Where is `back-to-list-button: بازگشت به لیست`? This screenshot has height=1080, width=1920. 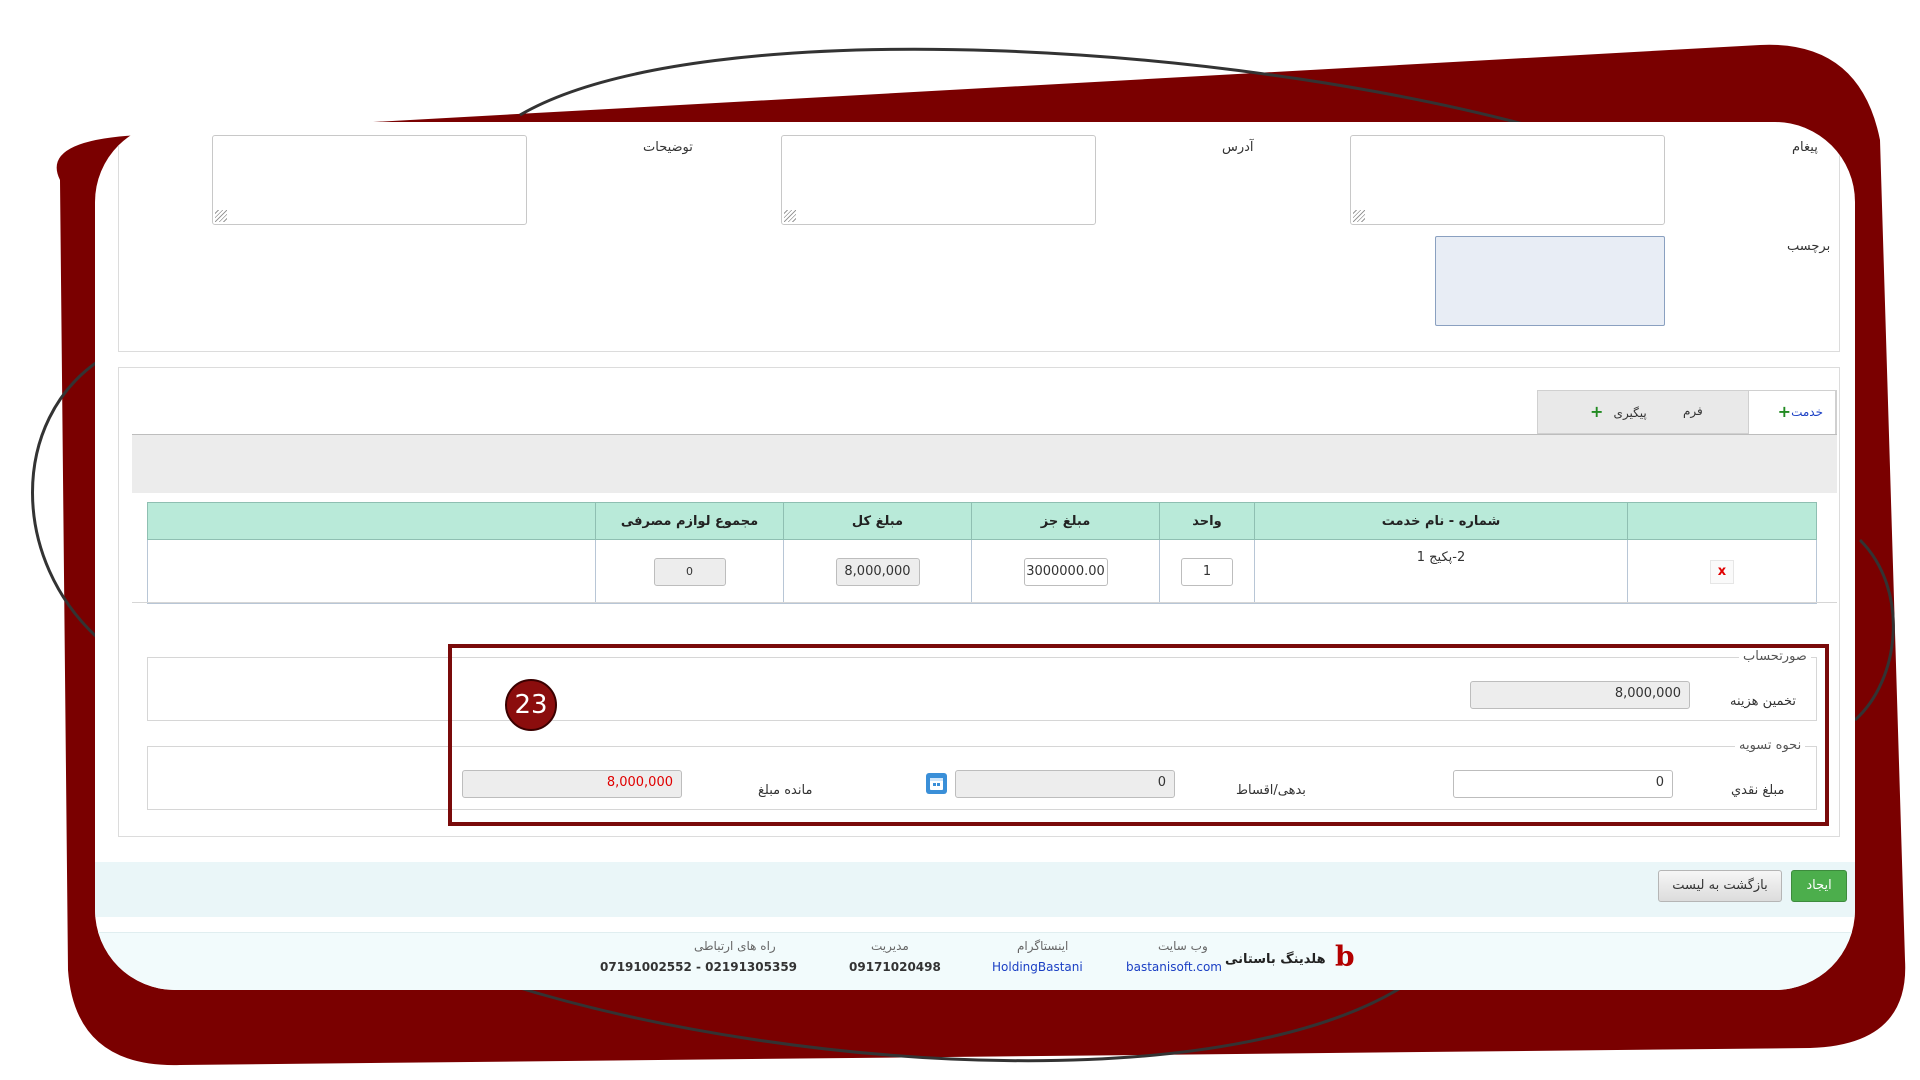 back-to-list-button: بازگشت به لیست is located at coordinates (1720, 886).